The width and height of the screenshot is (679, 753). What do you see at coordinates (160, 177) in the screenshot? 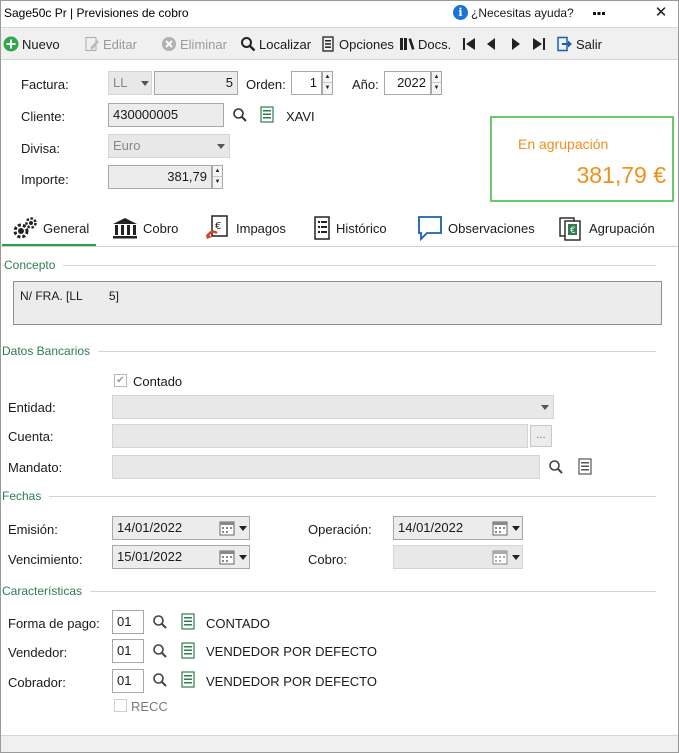
I see `importe-field: 381,79` at bounding box center [160, 177].